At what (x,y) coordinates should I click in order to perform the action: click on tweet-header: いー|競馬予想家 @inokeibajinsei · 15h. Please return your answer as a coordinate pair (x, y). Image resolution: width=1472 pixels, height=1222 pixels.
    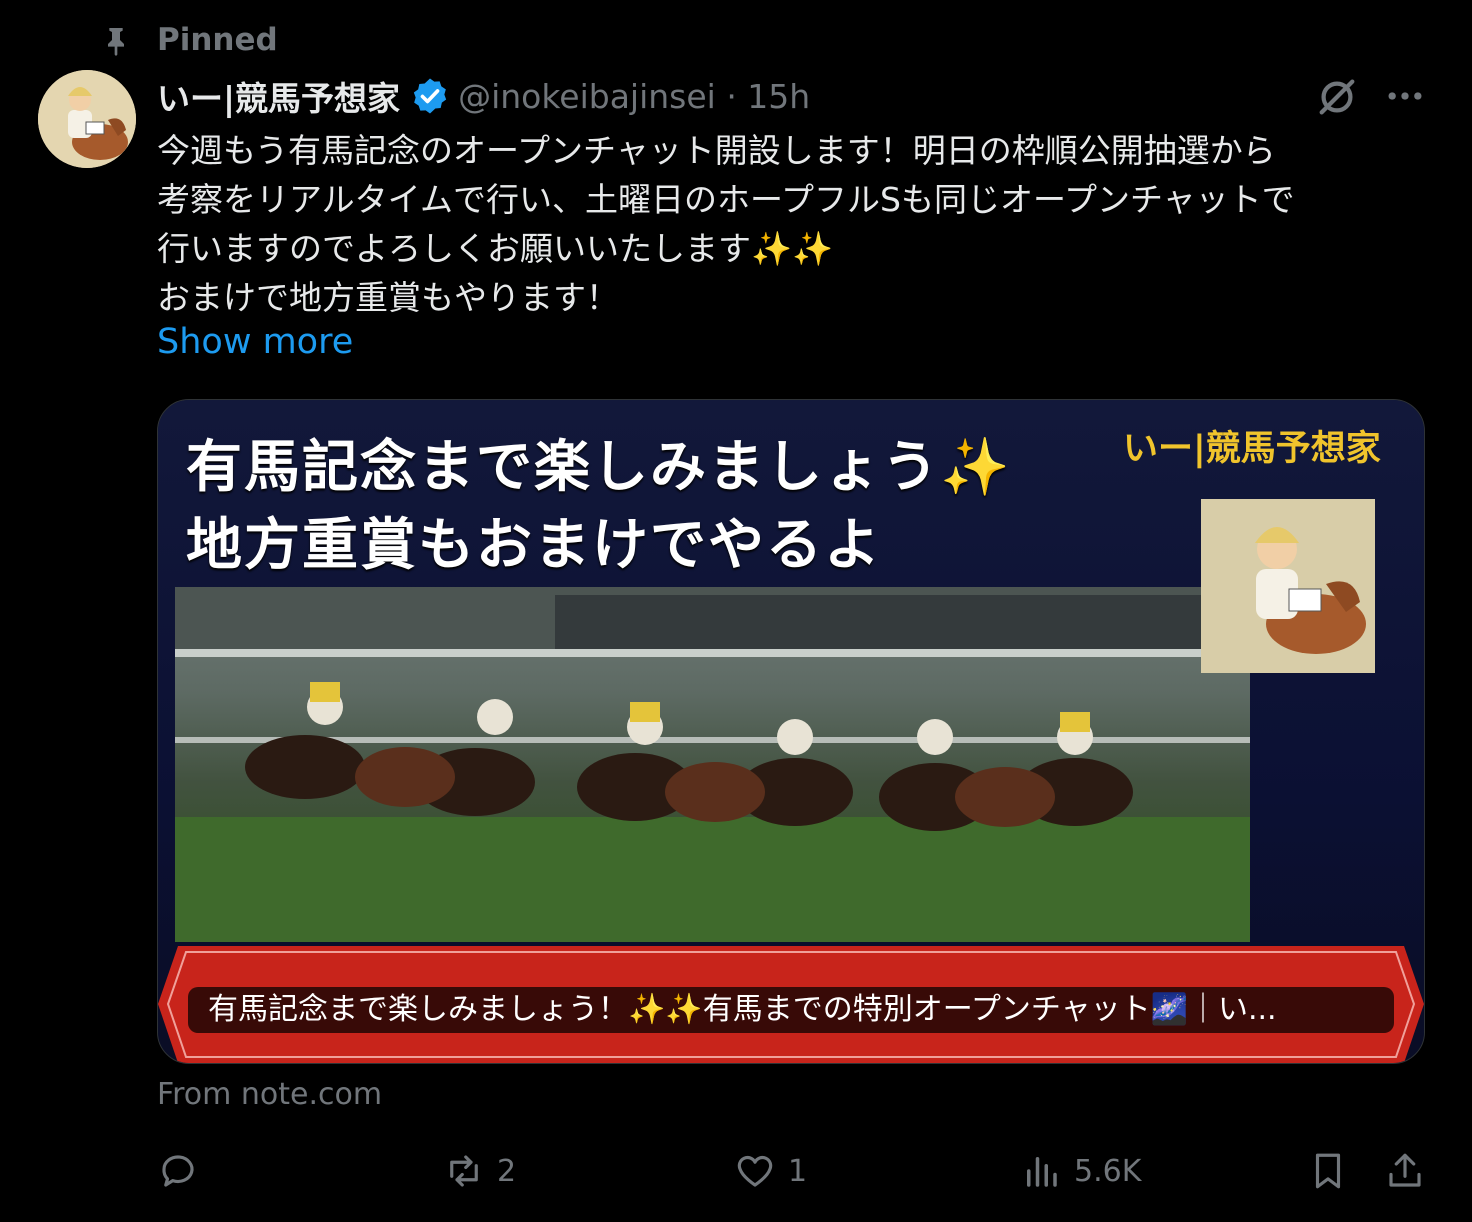
    Looking at the image, I should click on (483, 96).